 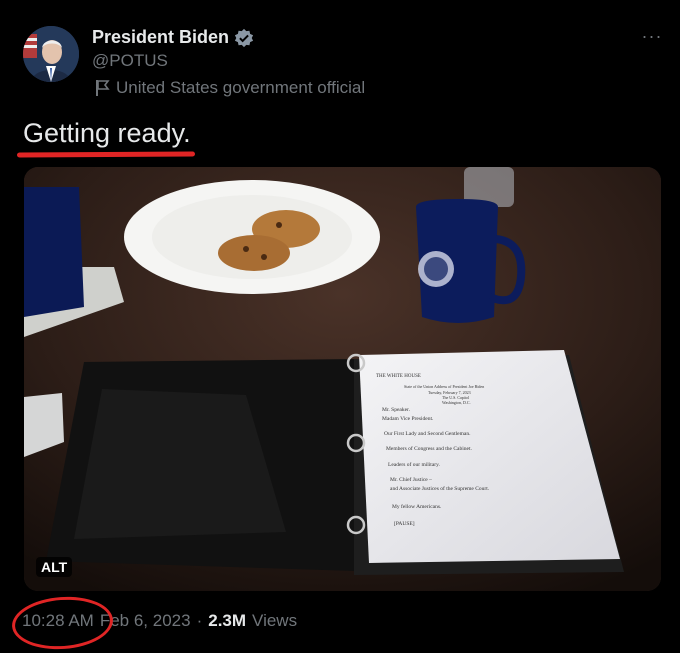 What do you see at coordinates (408, 419) in the screenshot?
I see `document-line: Madam Vice President.` at bounding box center [408, 419].